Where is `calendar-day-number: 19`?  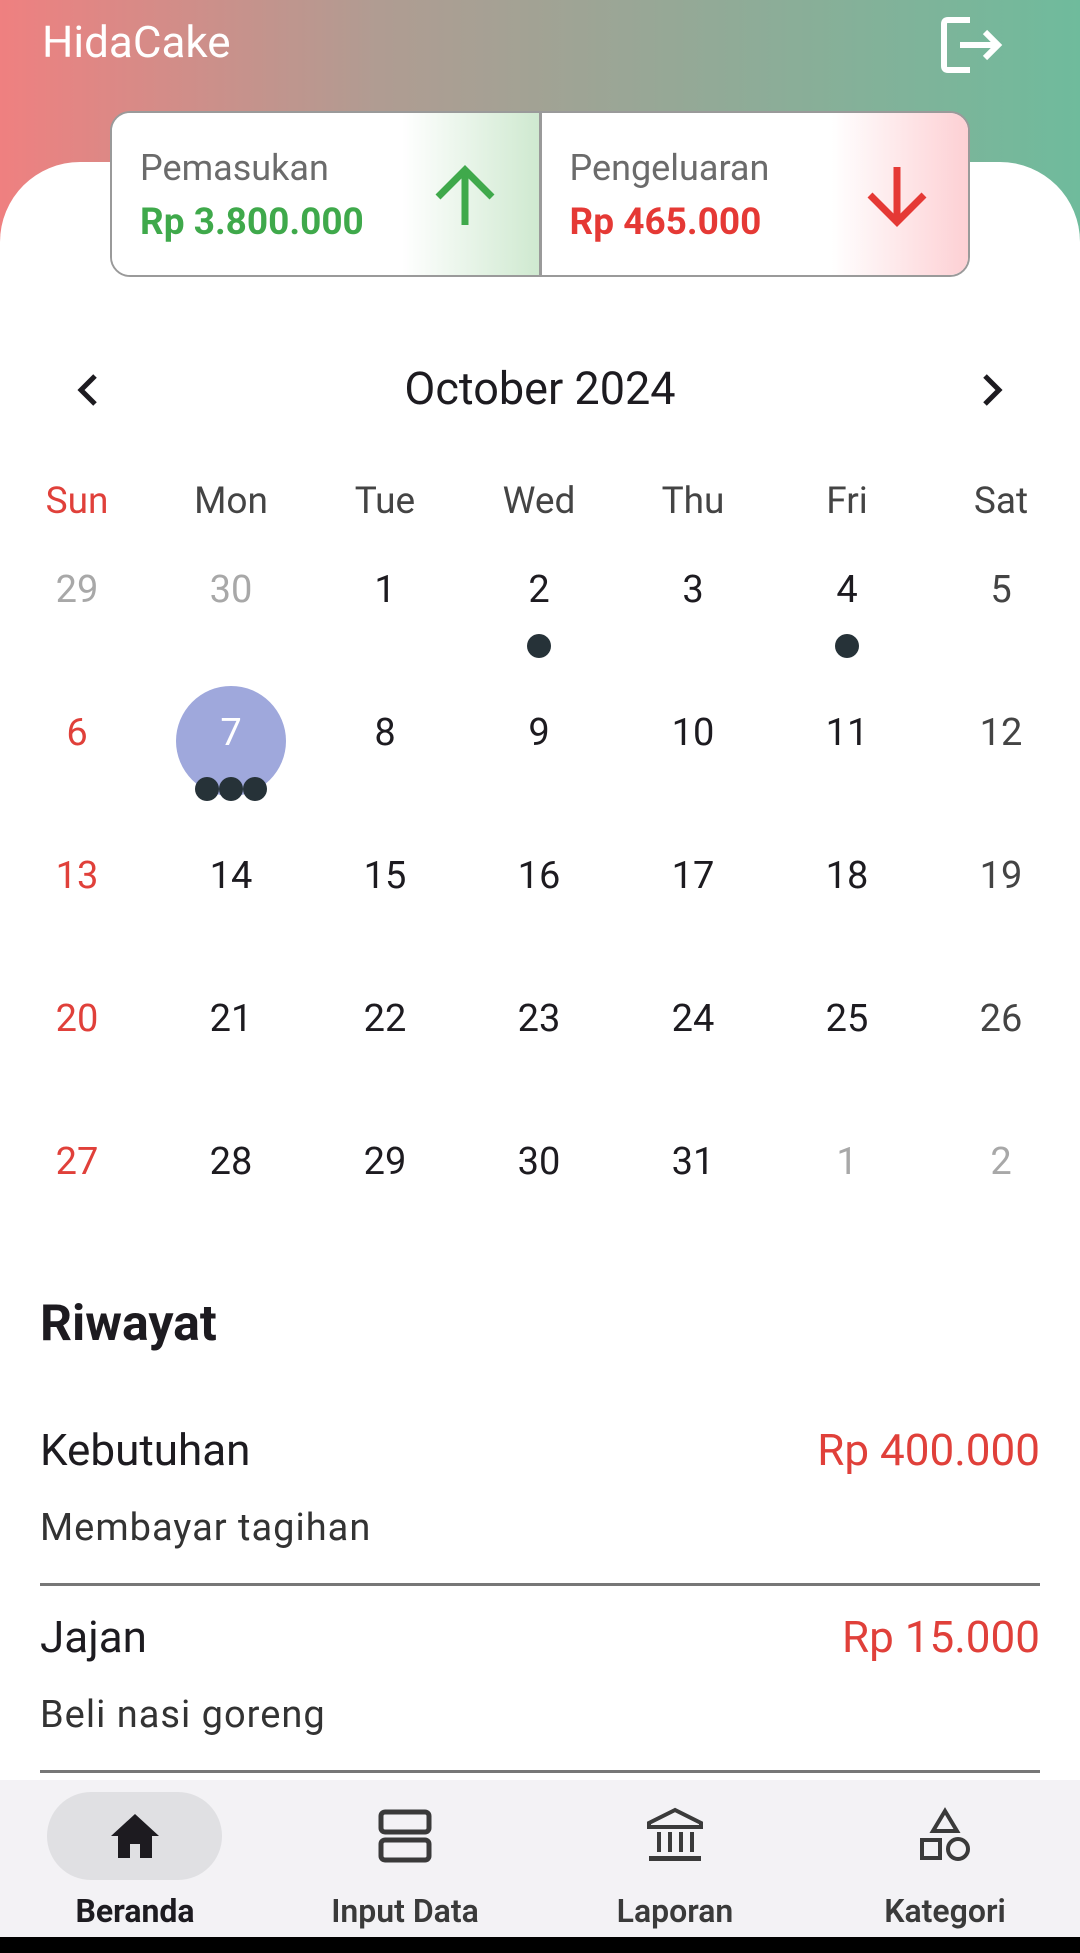 calendar-day-number: 19 is located at coordinates (1001, 876).